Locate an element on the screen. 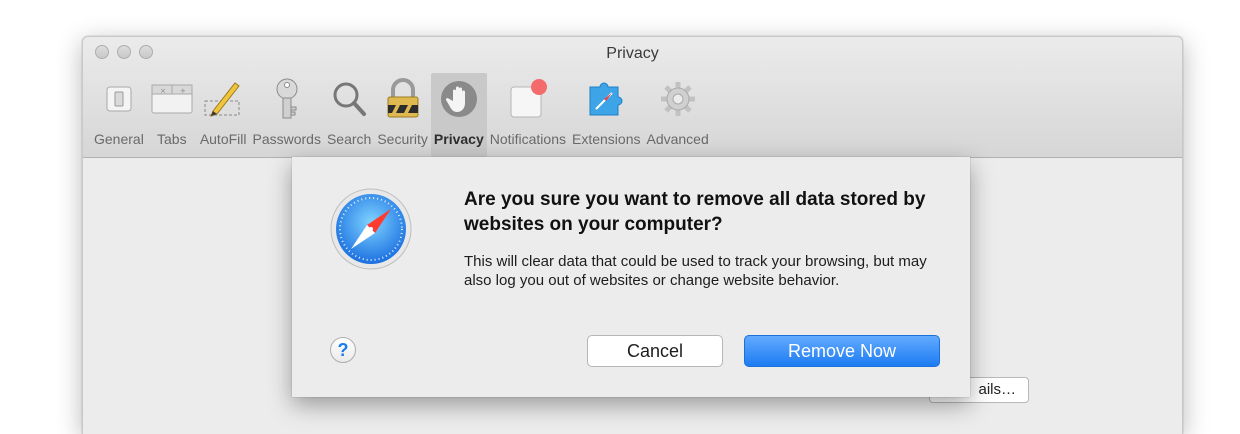  puzzle-piece-icon is located at coordinates (606, 99).